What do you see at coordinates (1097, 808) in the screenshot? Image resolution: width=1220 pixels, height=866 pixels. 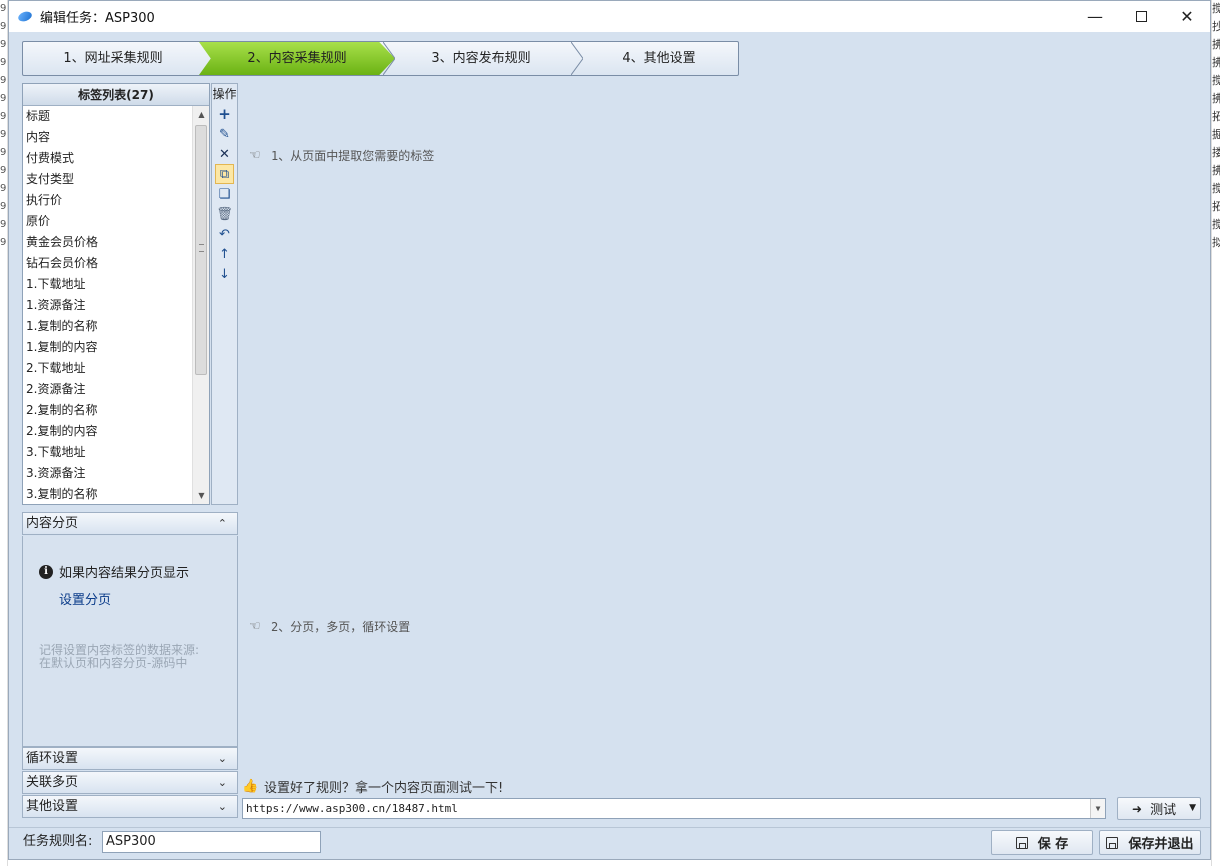 I see `url-dropdown-icon: ▼` at bounding box center [1097, 808].